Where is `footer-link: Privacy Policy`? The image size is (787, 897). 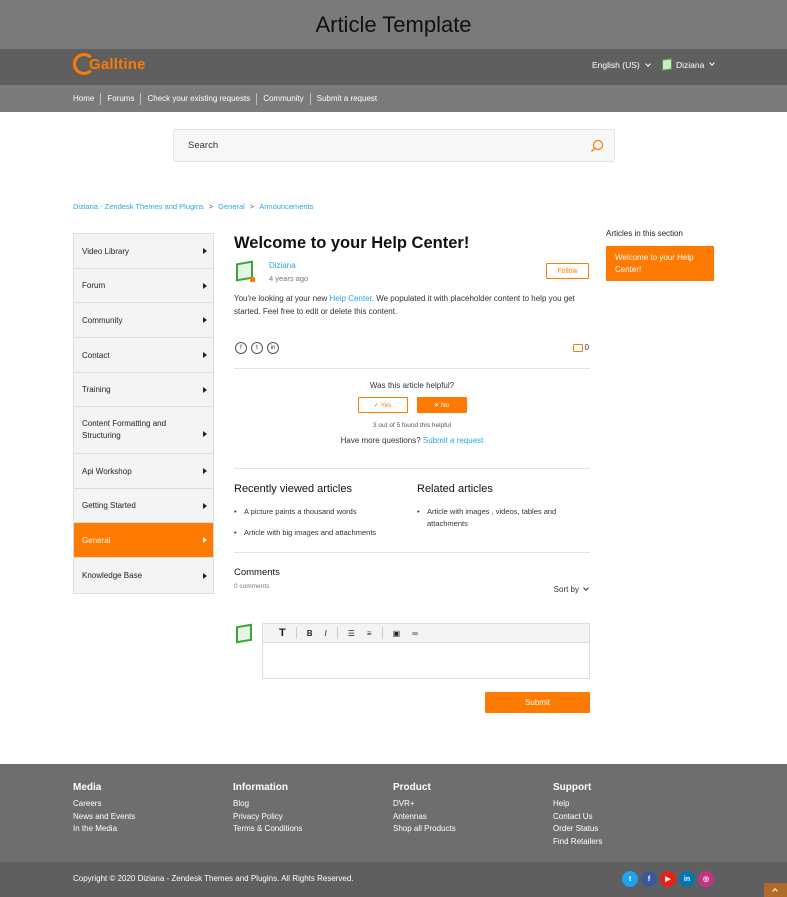
footer-link: Privacy Policy is located at coordinates (267, 817).